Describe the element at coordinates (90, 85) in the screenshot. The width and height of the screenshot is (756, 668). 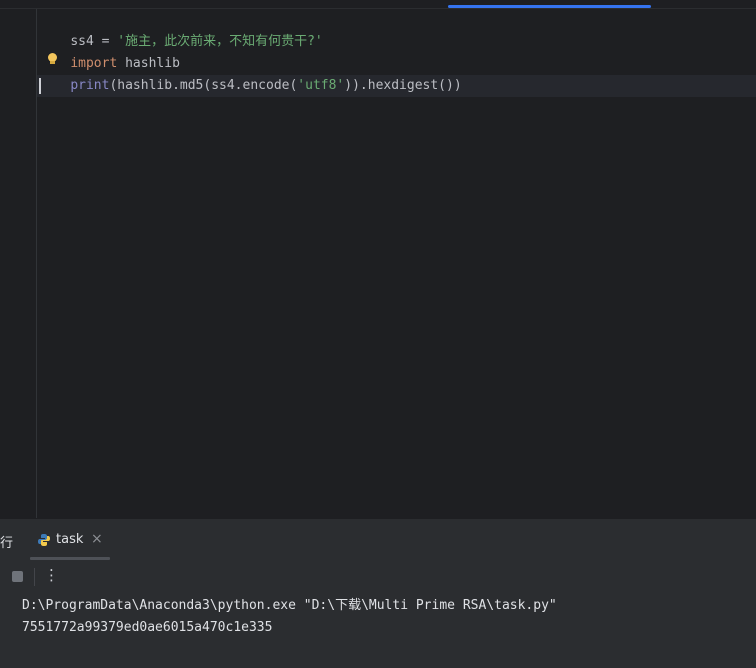
I see `code-token-builtin: print` at that location.